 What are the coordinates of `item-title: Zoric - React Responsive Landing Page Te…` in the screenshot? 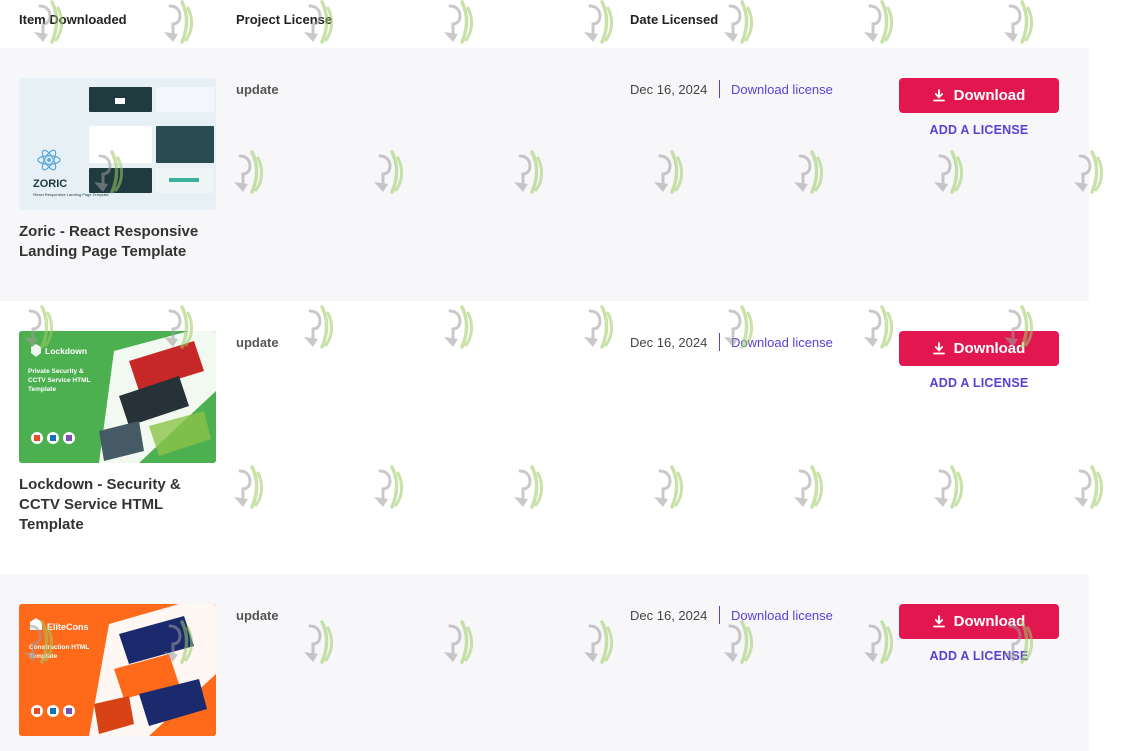 It's located at (119, 242).